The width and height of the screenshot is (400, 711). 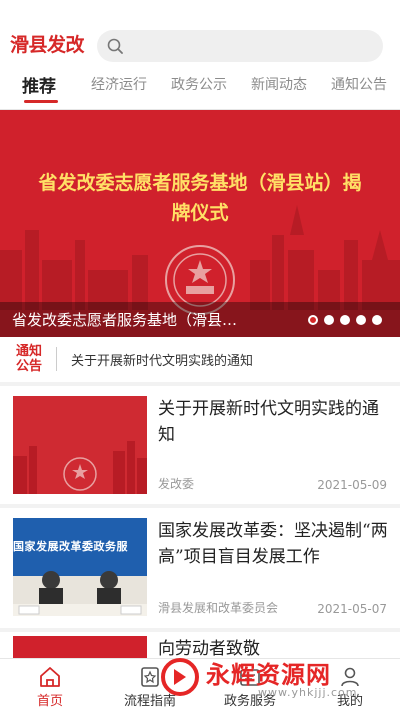 What do you see at coordinates (268, 675) in the screenshot?
I see `watermark-title: 永辉资源网` at bounding box center [268, 675].